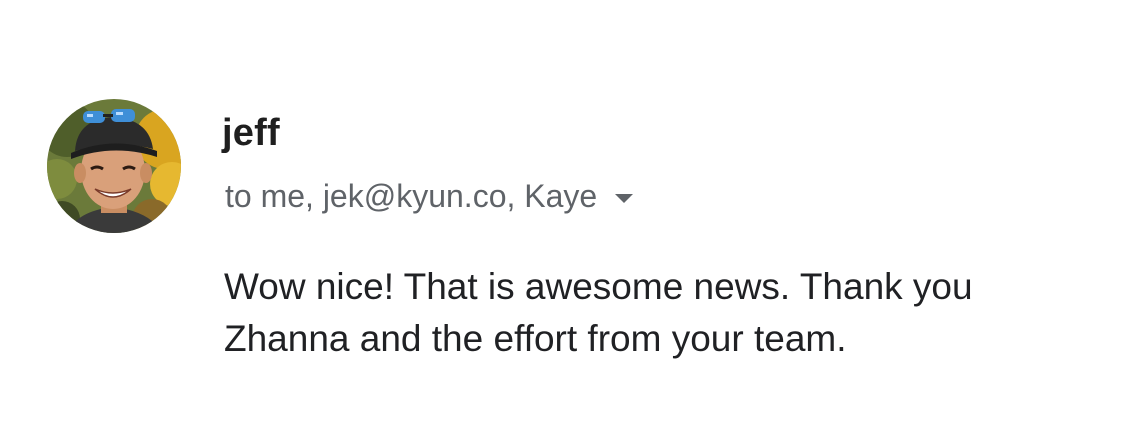  I want to click on recipients-text: to me, jek@kyun.co, Kaye, so click(411, 196).